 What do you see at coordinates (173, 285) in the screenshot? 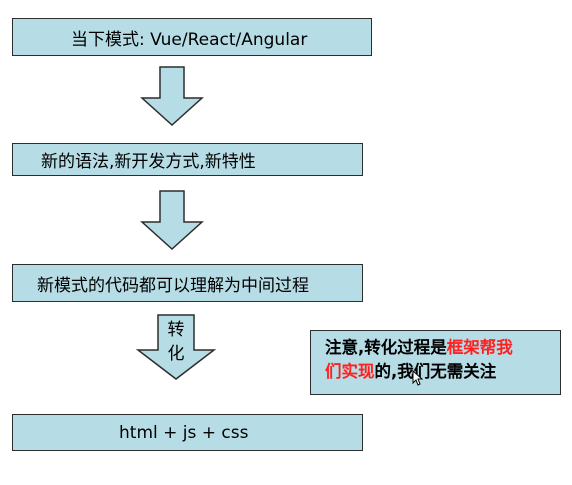
I see `step-box-intermediate-code-label: 新模式的代码都可以理解为中间过程` at bounding box center [173, 285].